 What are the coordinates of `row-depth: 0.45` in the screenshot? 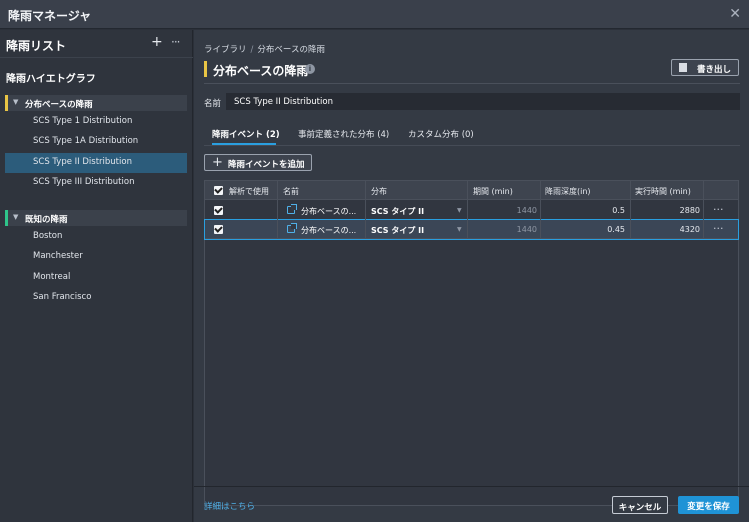 It's located at (605, 229).